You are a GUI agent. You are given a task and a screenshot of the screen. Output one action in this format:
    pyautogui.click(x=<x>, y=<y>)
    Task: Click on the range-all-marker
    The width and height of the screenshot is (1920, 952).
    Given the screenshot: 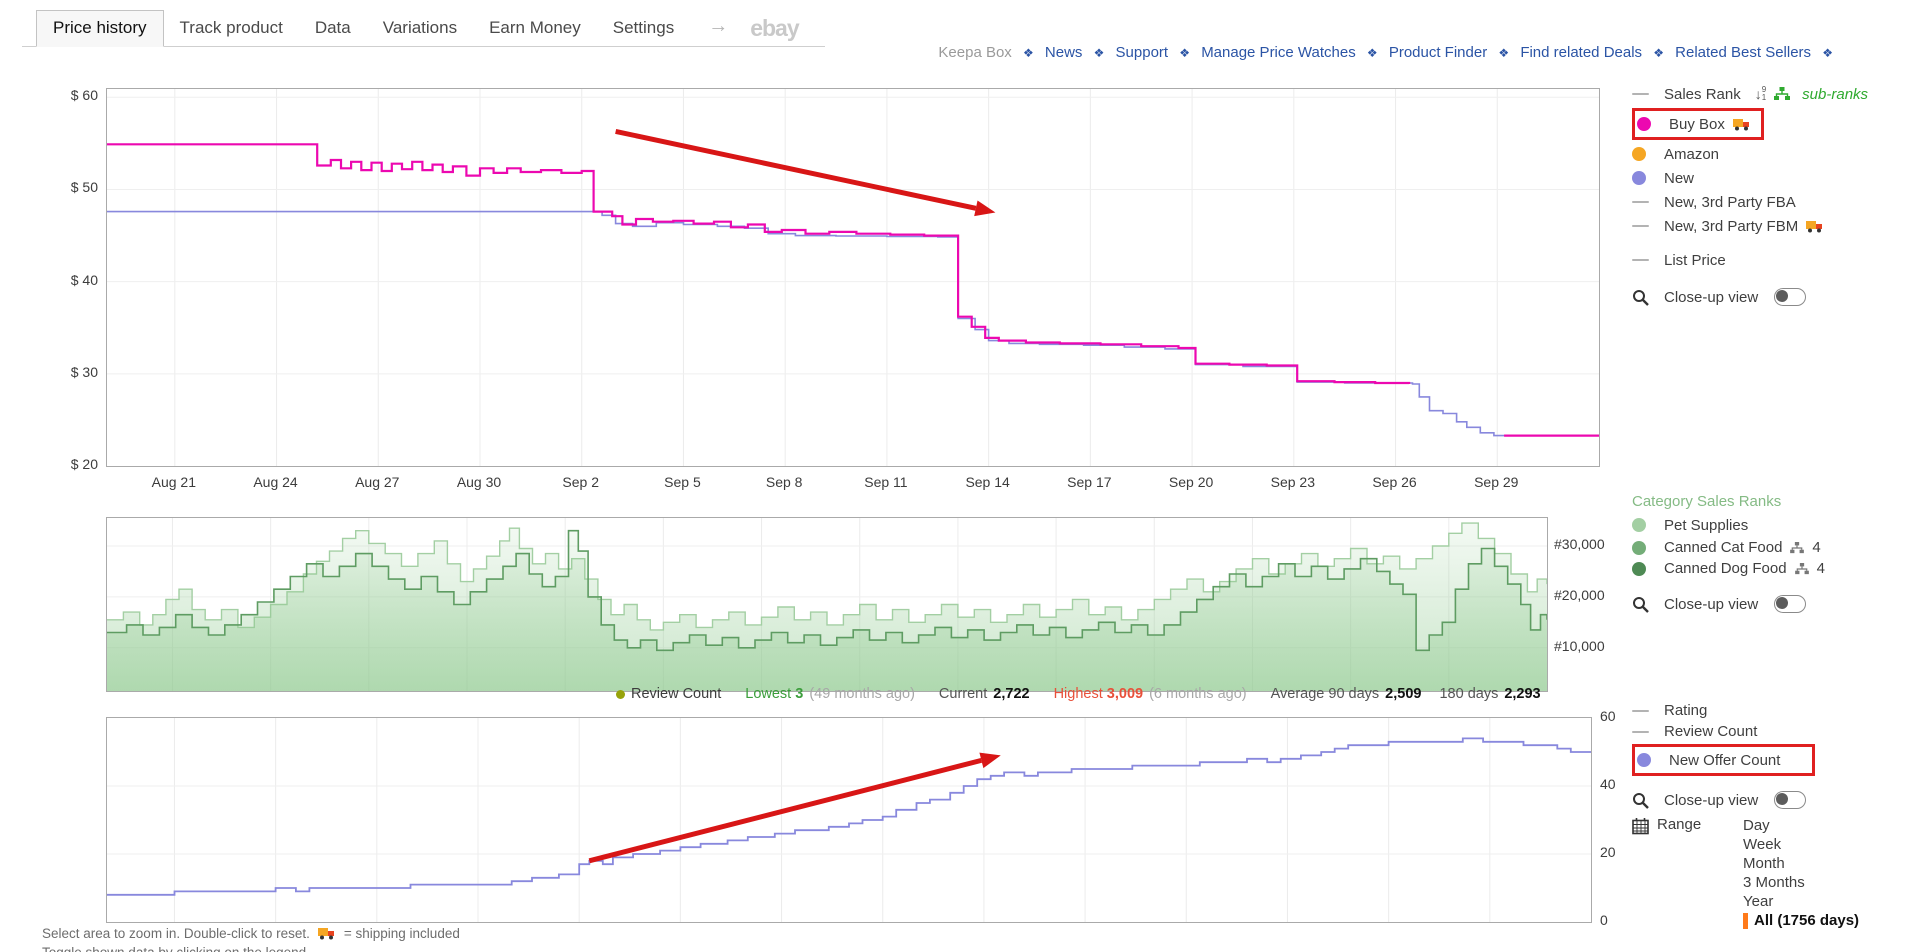 What is the action you would take?
    pyautogui.click(x=1745, y=920)
    